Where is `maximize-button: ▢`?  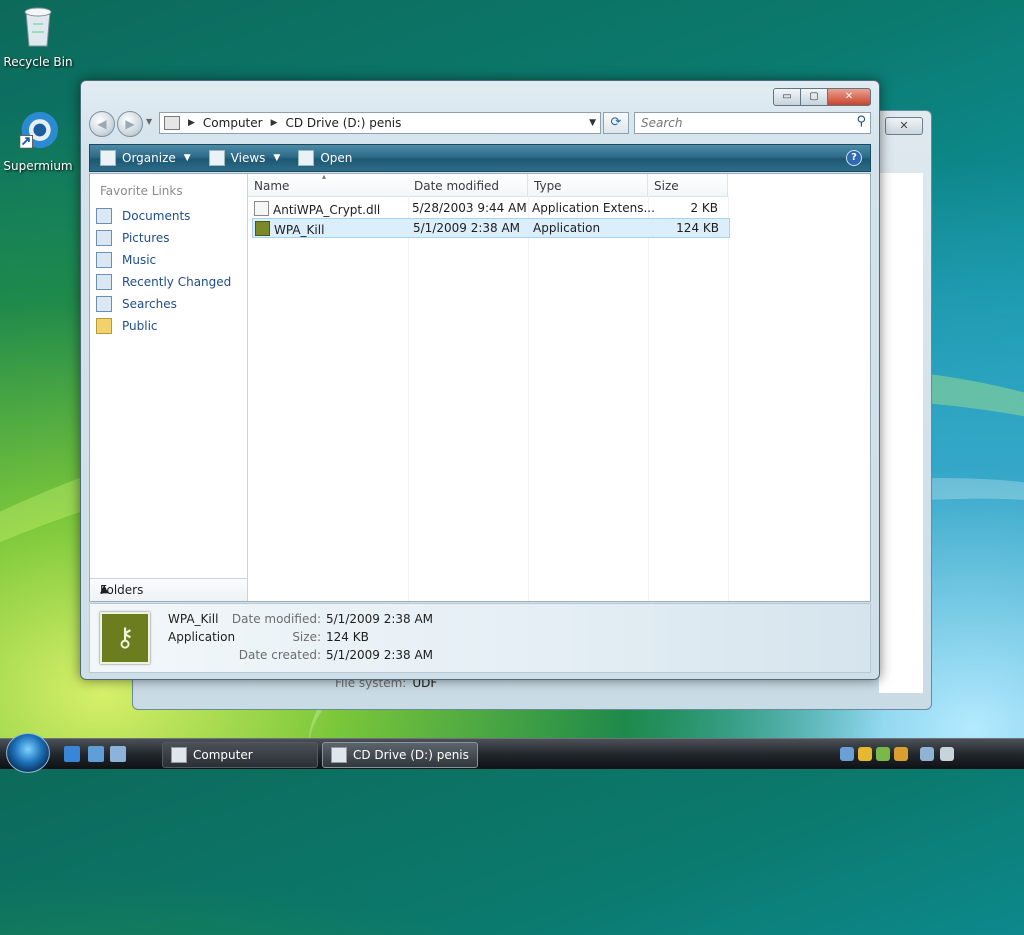 maximize-button: ▢ is located at coordinates (814, 97).